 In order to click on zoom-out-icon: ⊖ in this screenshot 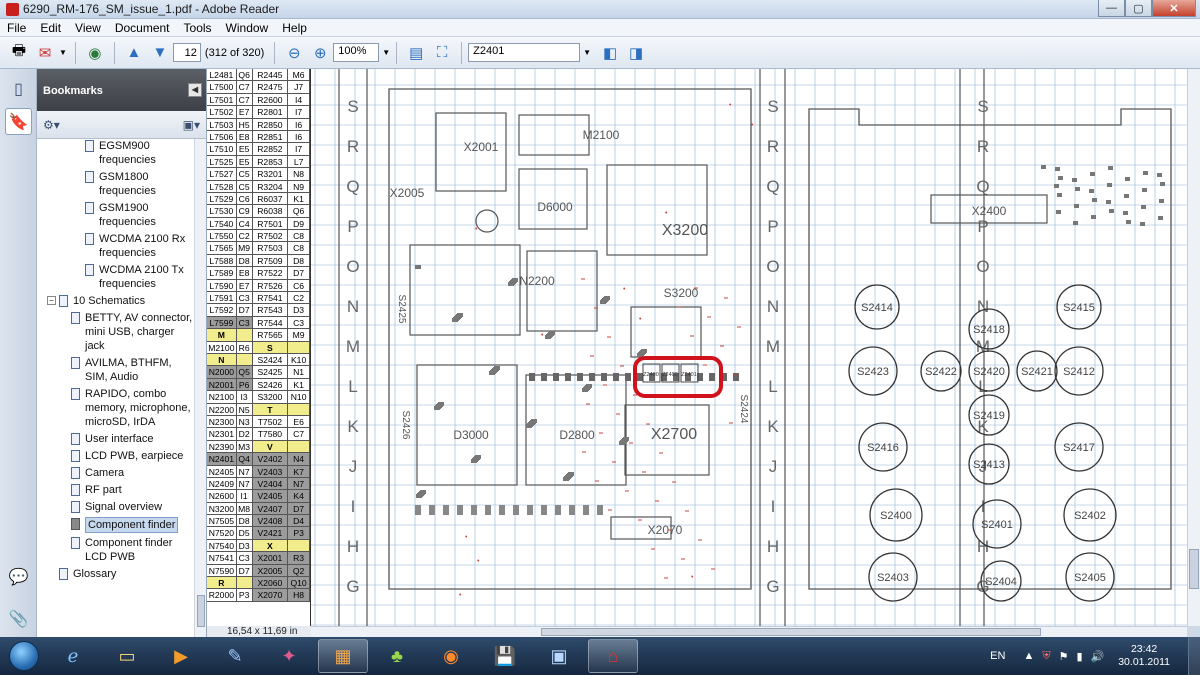, I will do `click(294, 53)`.